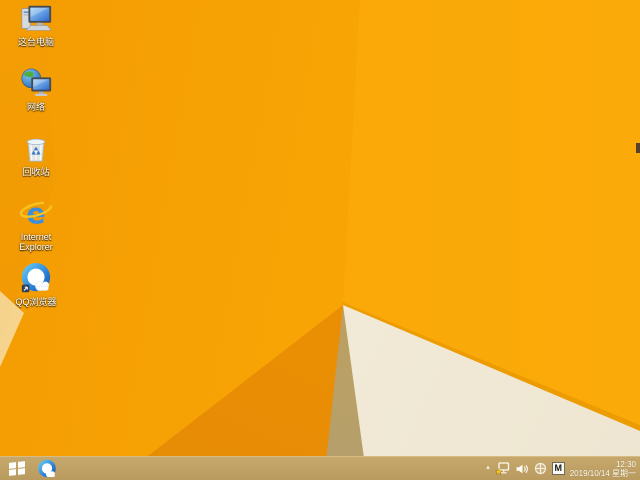 This screenshot has width=640, height=480. Describe the element at coordinates (522, 469) in the screenshot. I see `volume-icon` at that location.